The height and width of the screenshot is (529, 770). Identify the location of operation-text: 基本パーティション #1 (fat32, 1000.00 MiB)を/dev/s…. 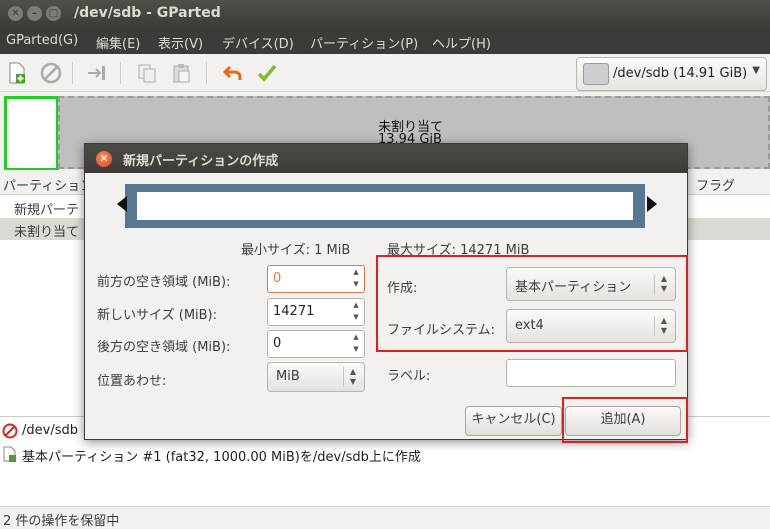
(221, 457).